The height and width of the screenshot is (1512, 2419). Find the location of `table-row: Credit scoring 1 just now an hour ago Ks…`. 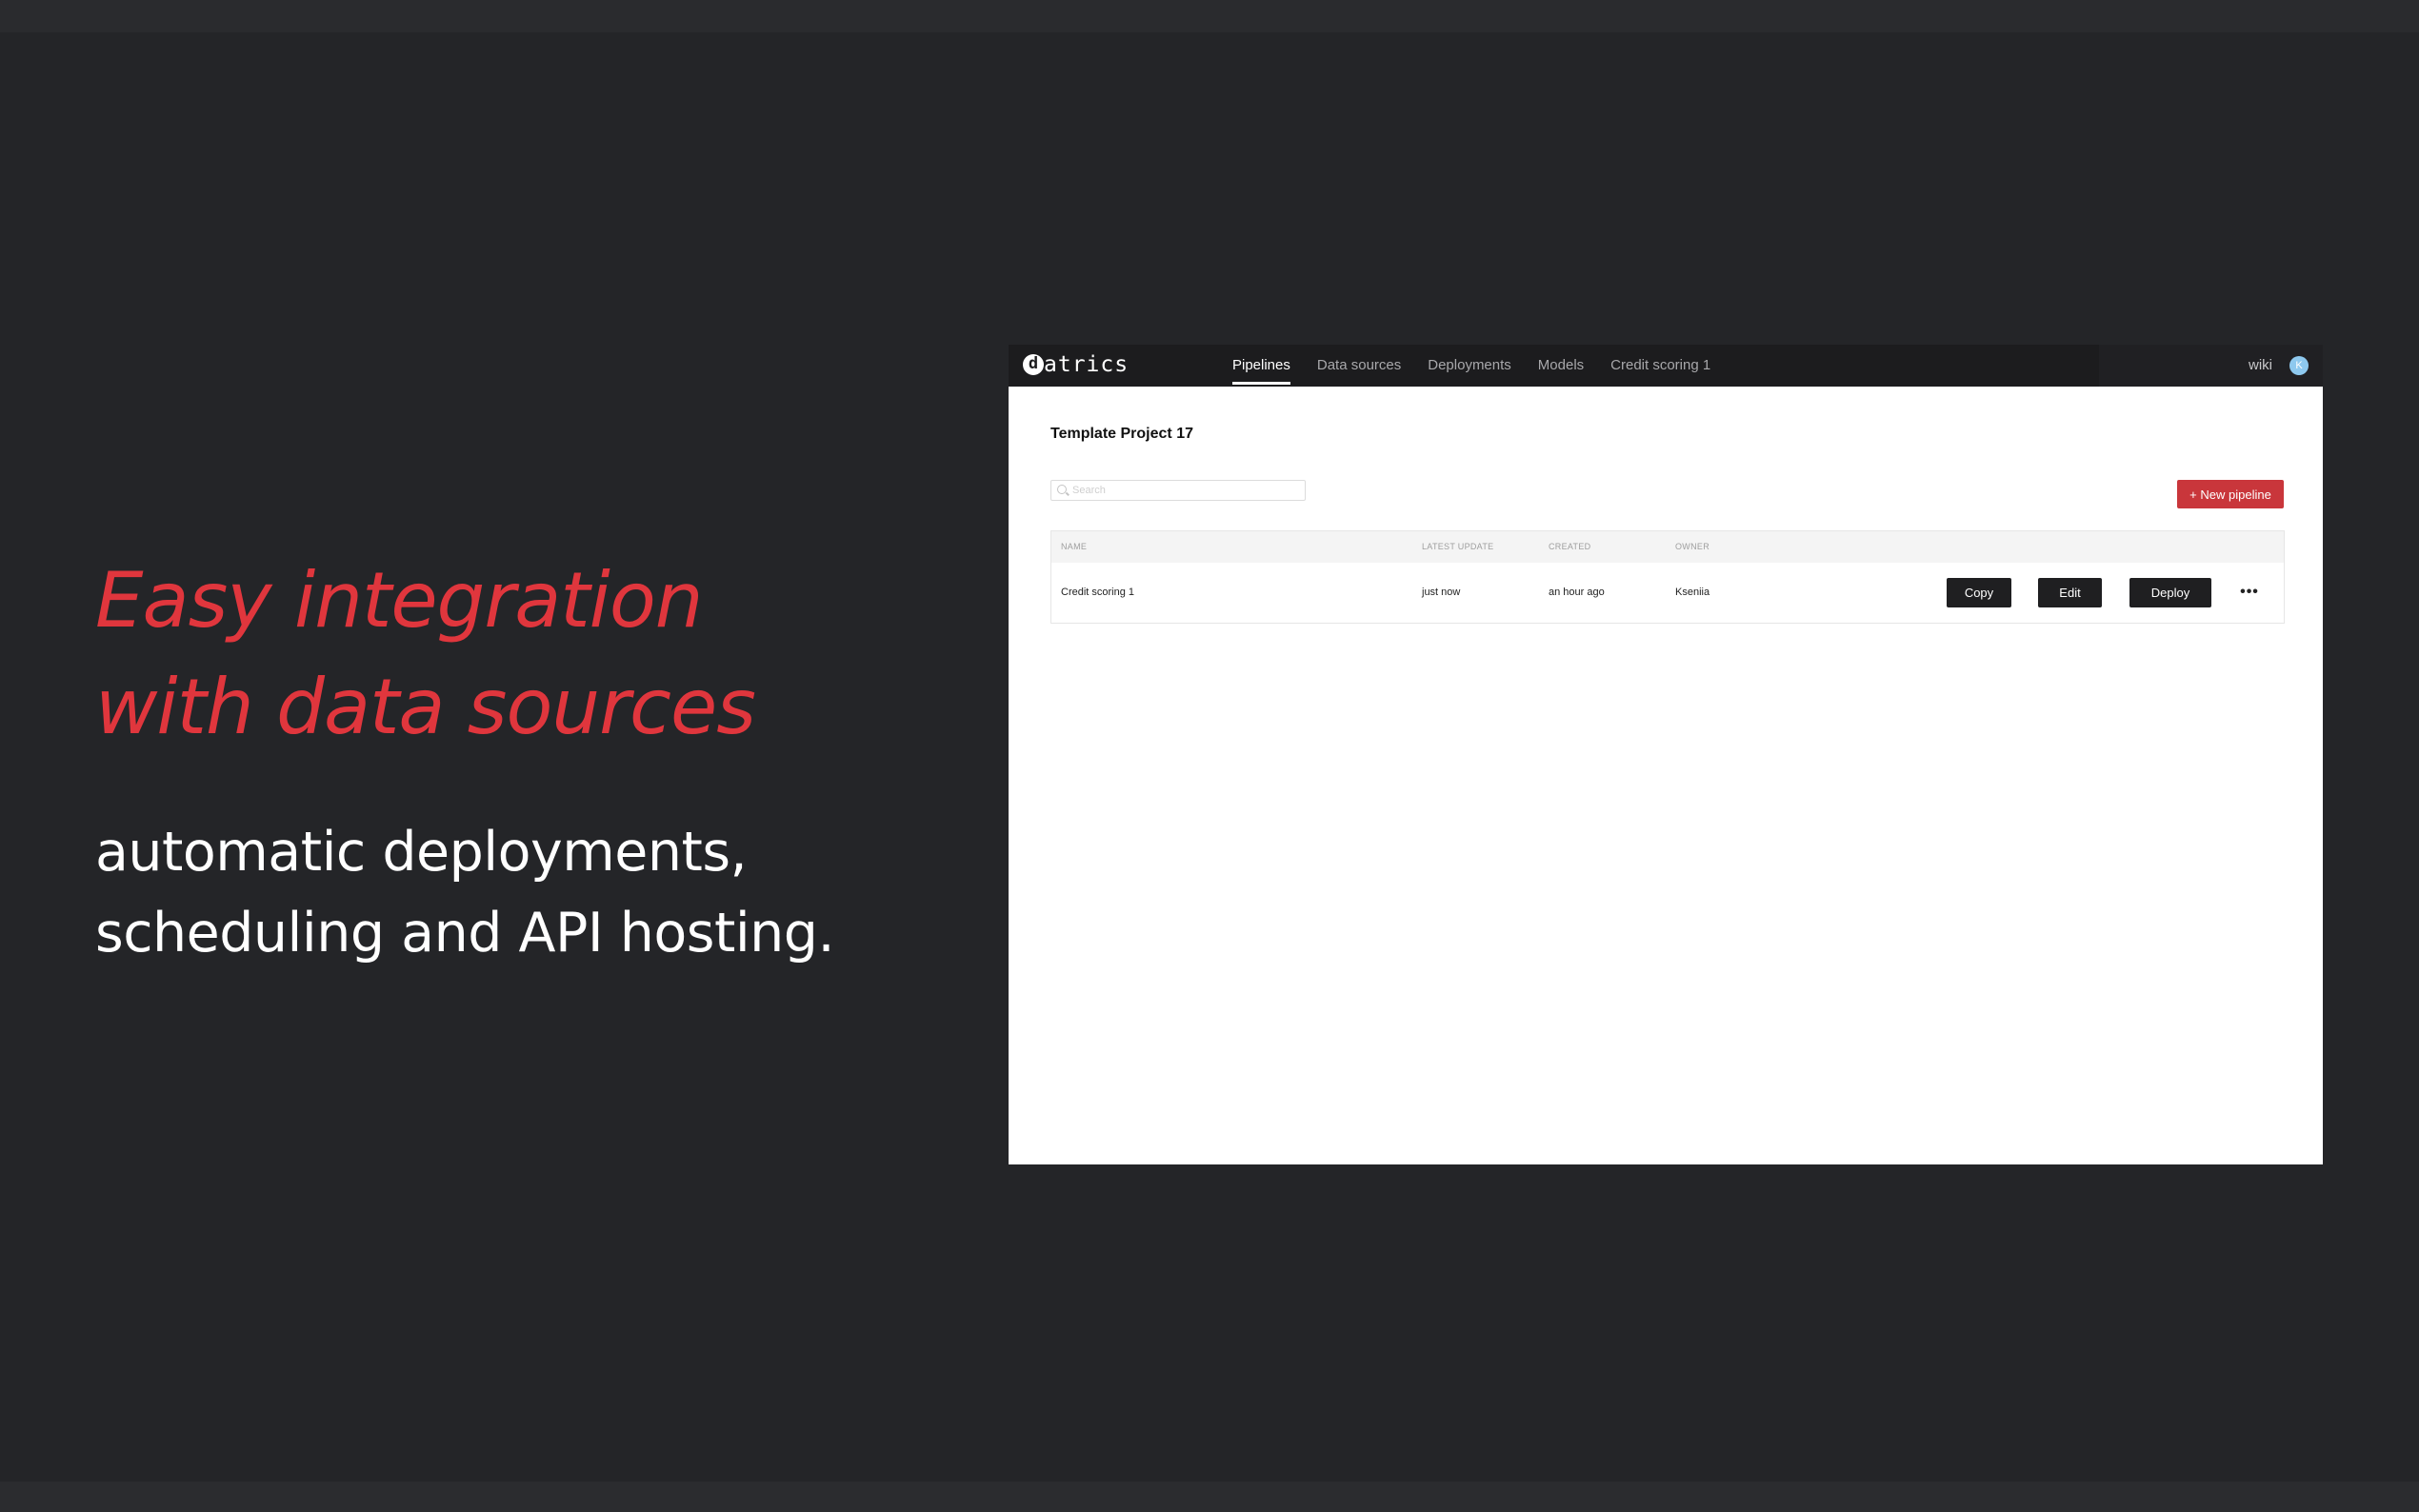

table-row: Credit scoring 1 just now an hour ago Ks… is located at coordinates (1667, 593).